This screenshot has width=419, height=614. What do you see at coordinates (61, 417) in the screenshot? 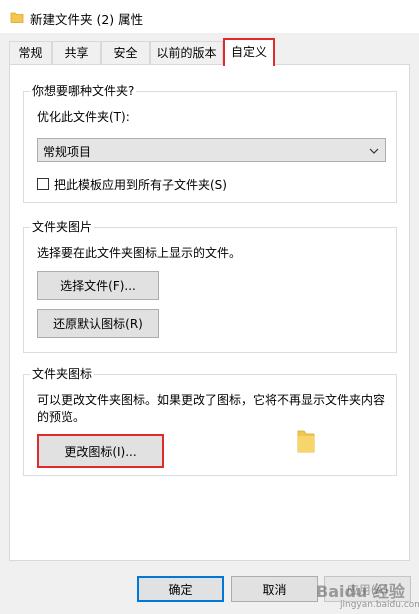
I see `folder-icons-description-line2: 的预览。` at bounding box center [61, 417].